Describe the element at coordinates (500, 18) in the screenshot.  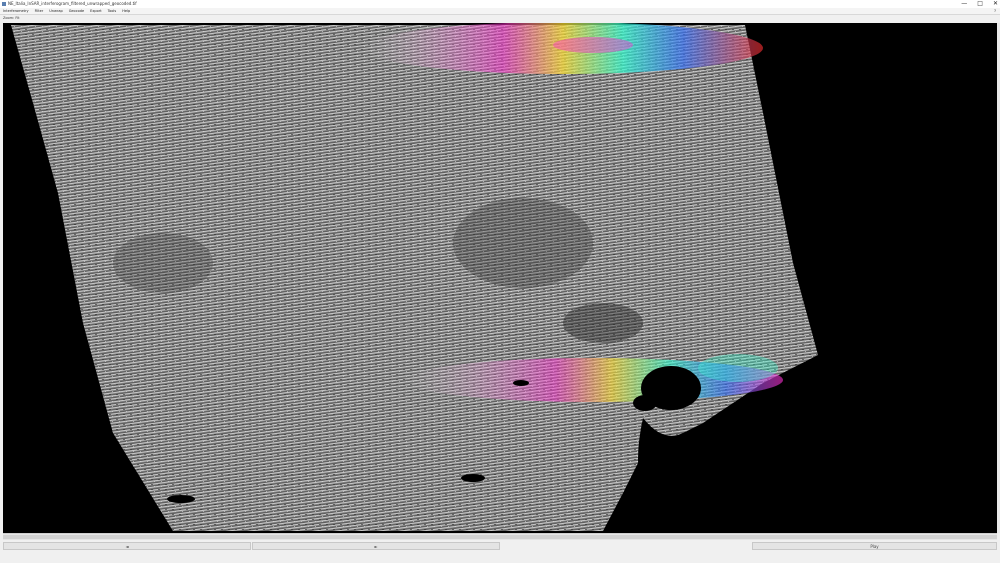
I see `status-line: Zoom: Fit` at that location.